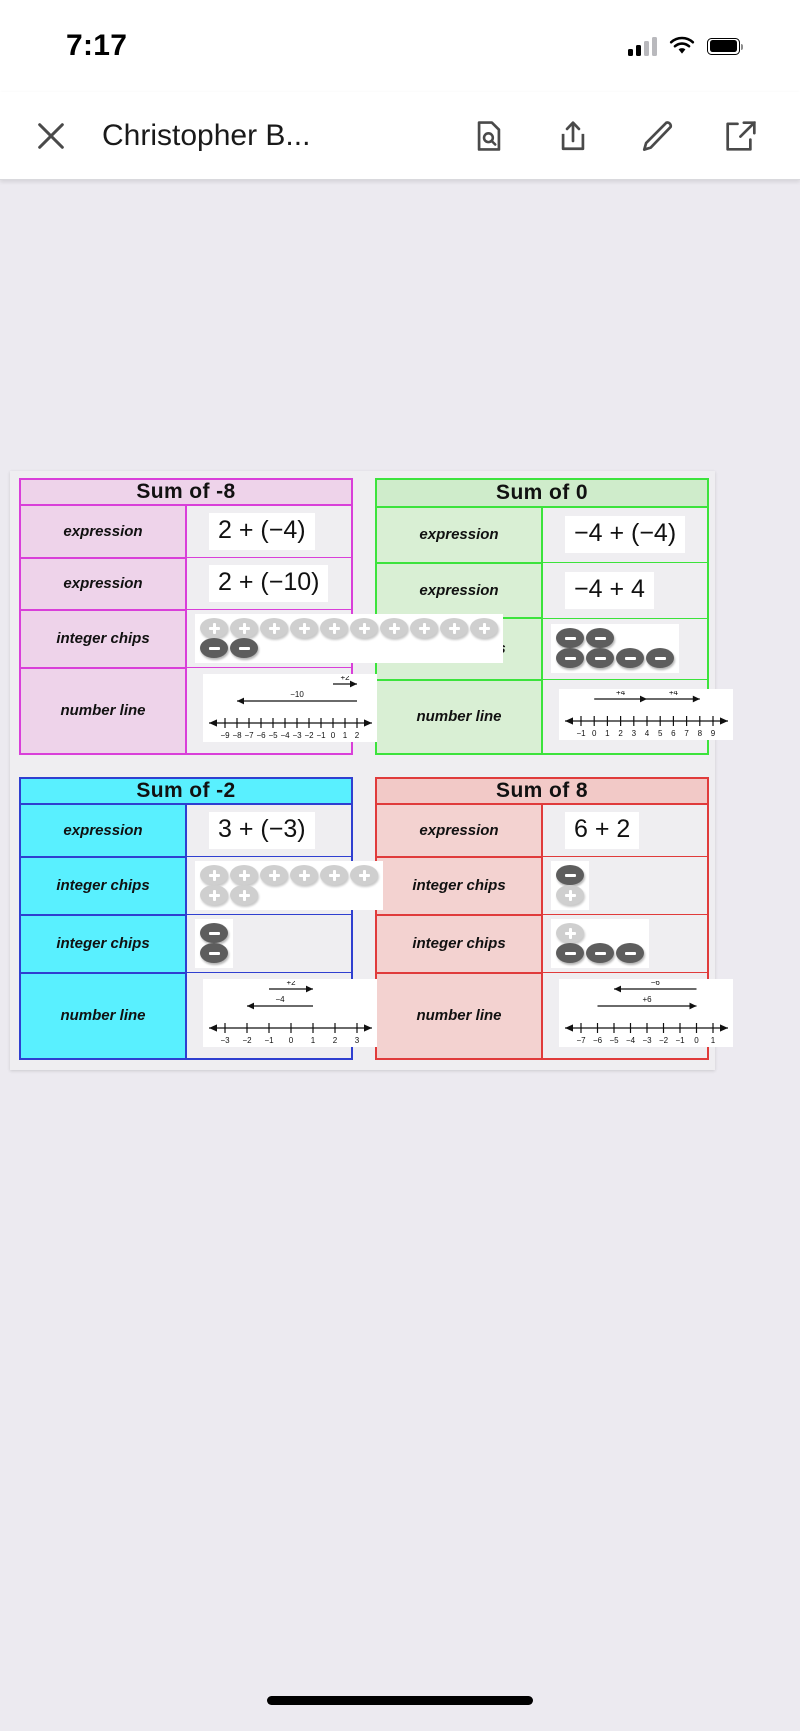 The image size is (800, 1731). I want to click on pencil-edit-icon, so click(657, 136).